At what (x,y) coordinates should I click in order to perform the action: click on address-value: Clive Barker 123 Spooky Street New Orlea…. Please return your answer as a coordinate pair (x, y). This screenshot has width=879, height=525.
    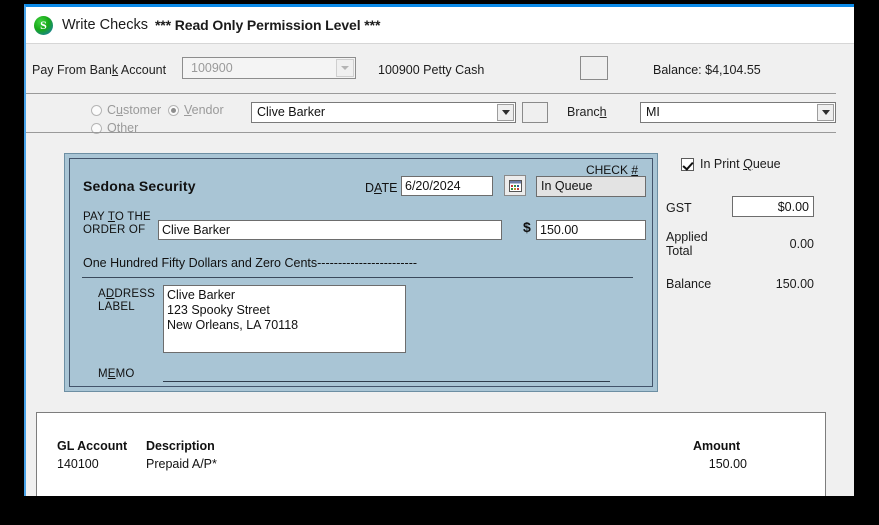
    Looking at the image, I should click on (233, 310).